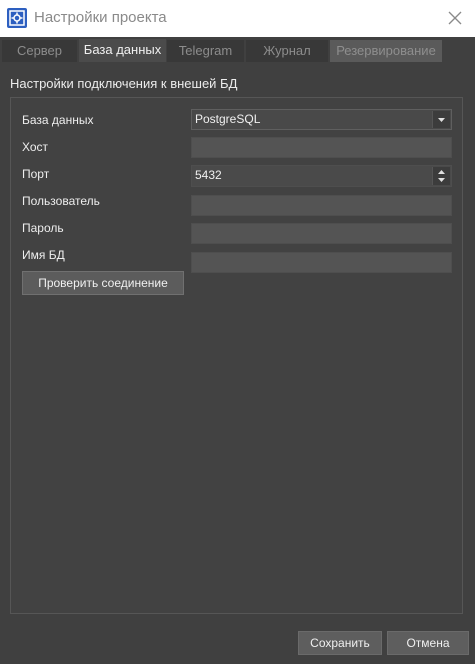  Describe the element at coordinates (61, 201) in the screenshot. I see `user-label: Пользователь` at that location.